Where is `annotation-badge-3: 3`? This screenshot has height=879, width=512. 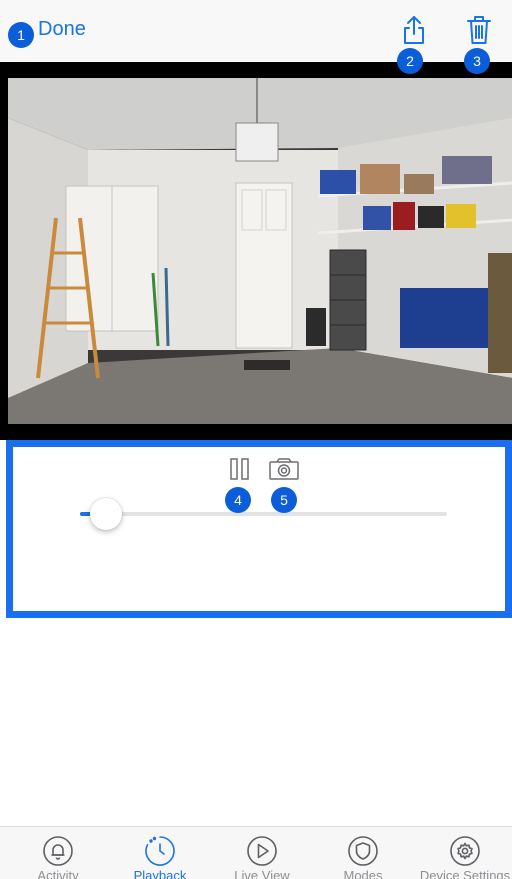
annotation-badge-3: 3 is located at coordinates (477, 61).